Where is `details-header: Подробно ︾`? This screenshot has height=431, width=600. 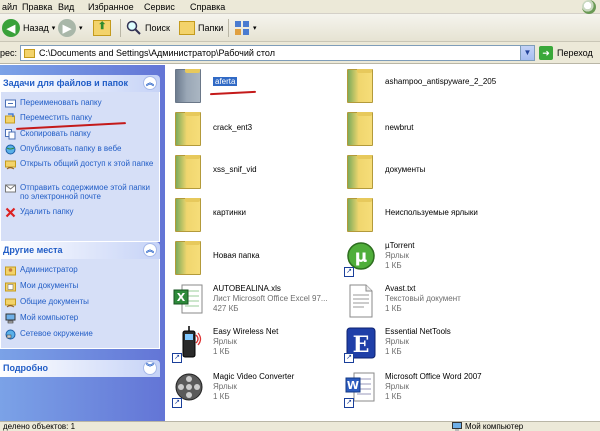 details-header: Подробно ︾ is located at coordinates (80, 368).